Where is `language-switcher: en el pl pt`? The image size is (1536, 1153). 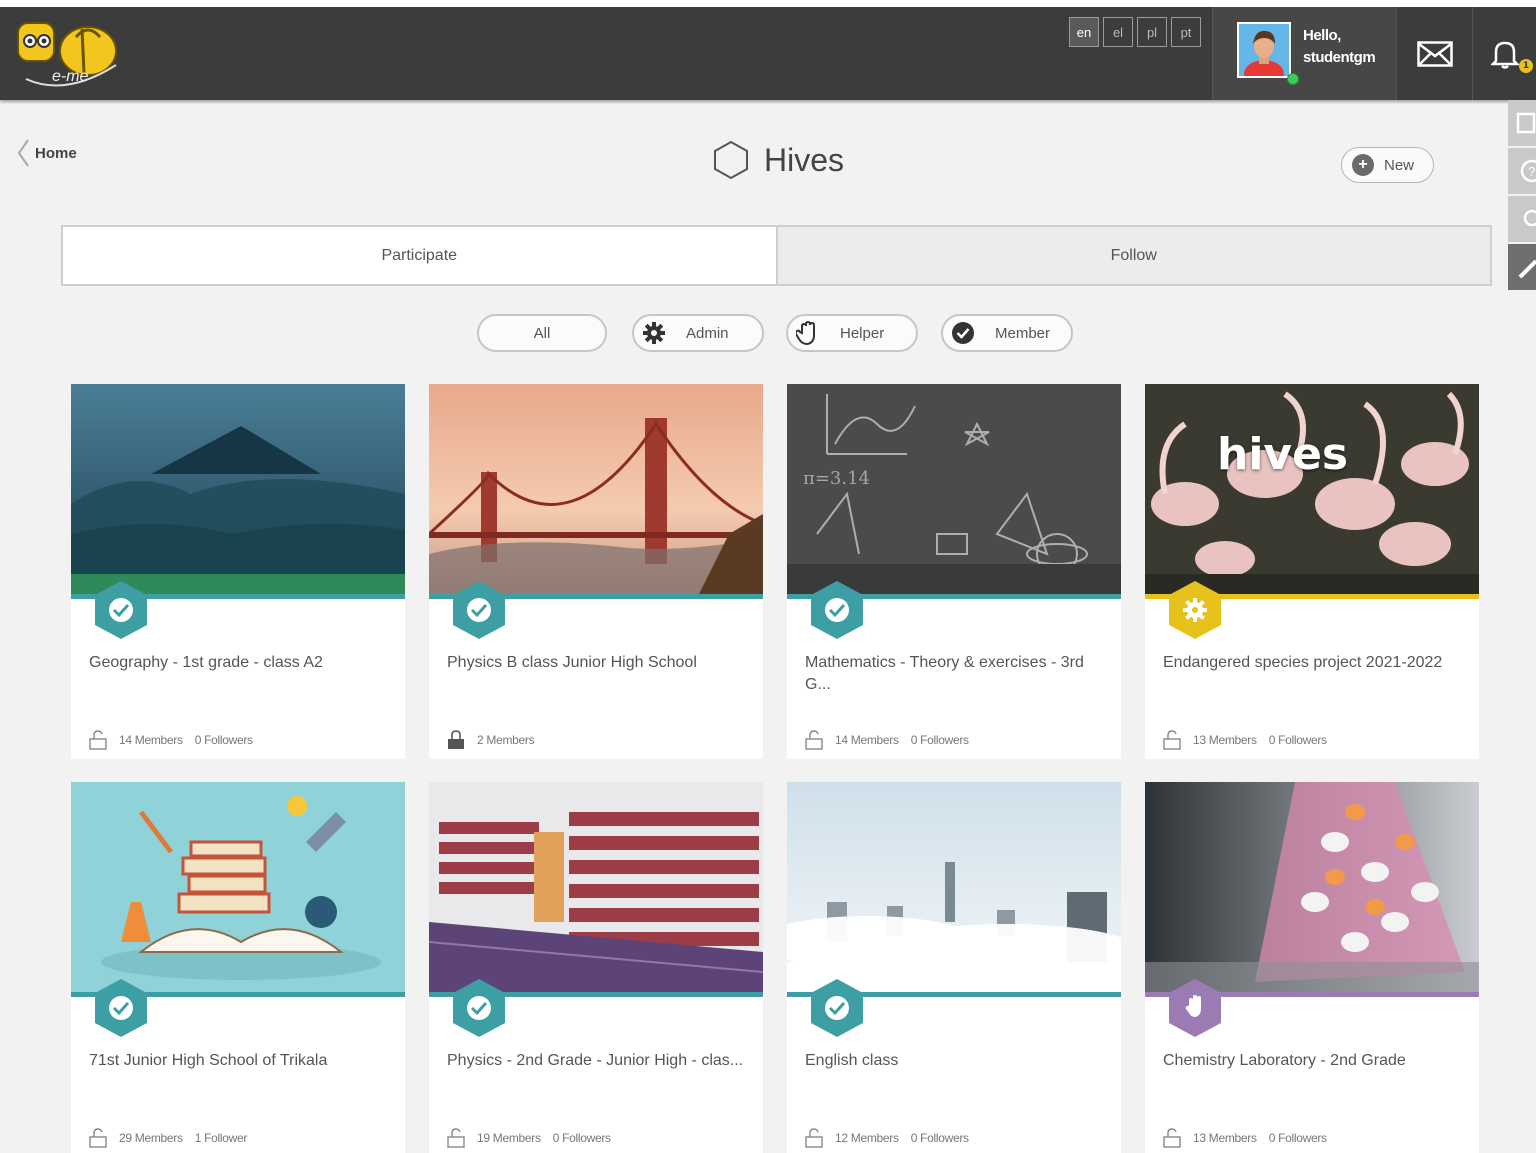
language-switcher: en el pl pt is located at coordinates (1135, 32).